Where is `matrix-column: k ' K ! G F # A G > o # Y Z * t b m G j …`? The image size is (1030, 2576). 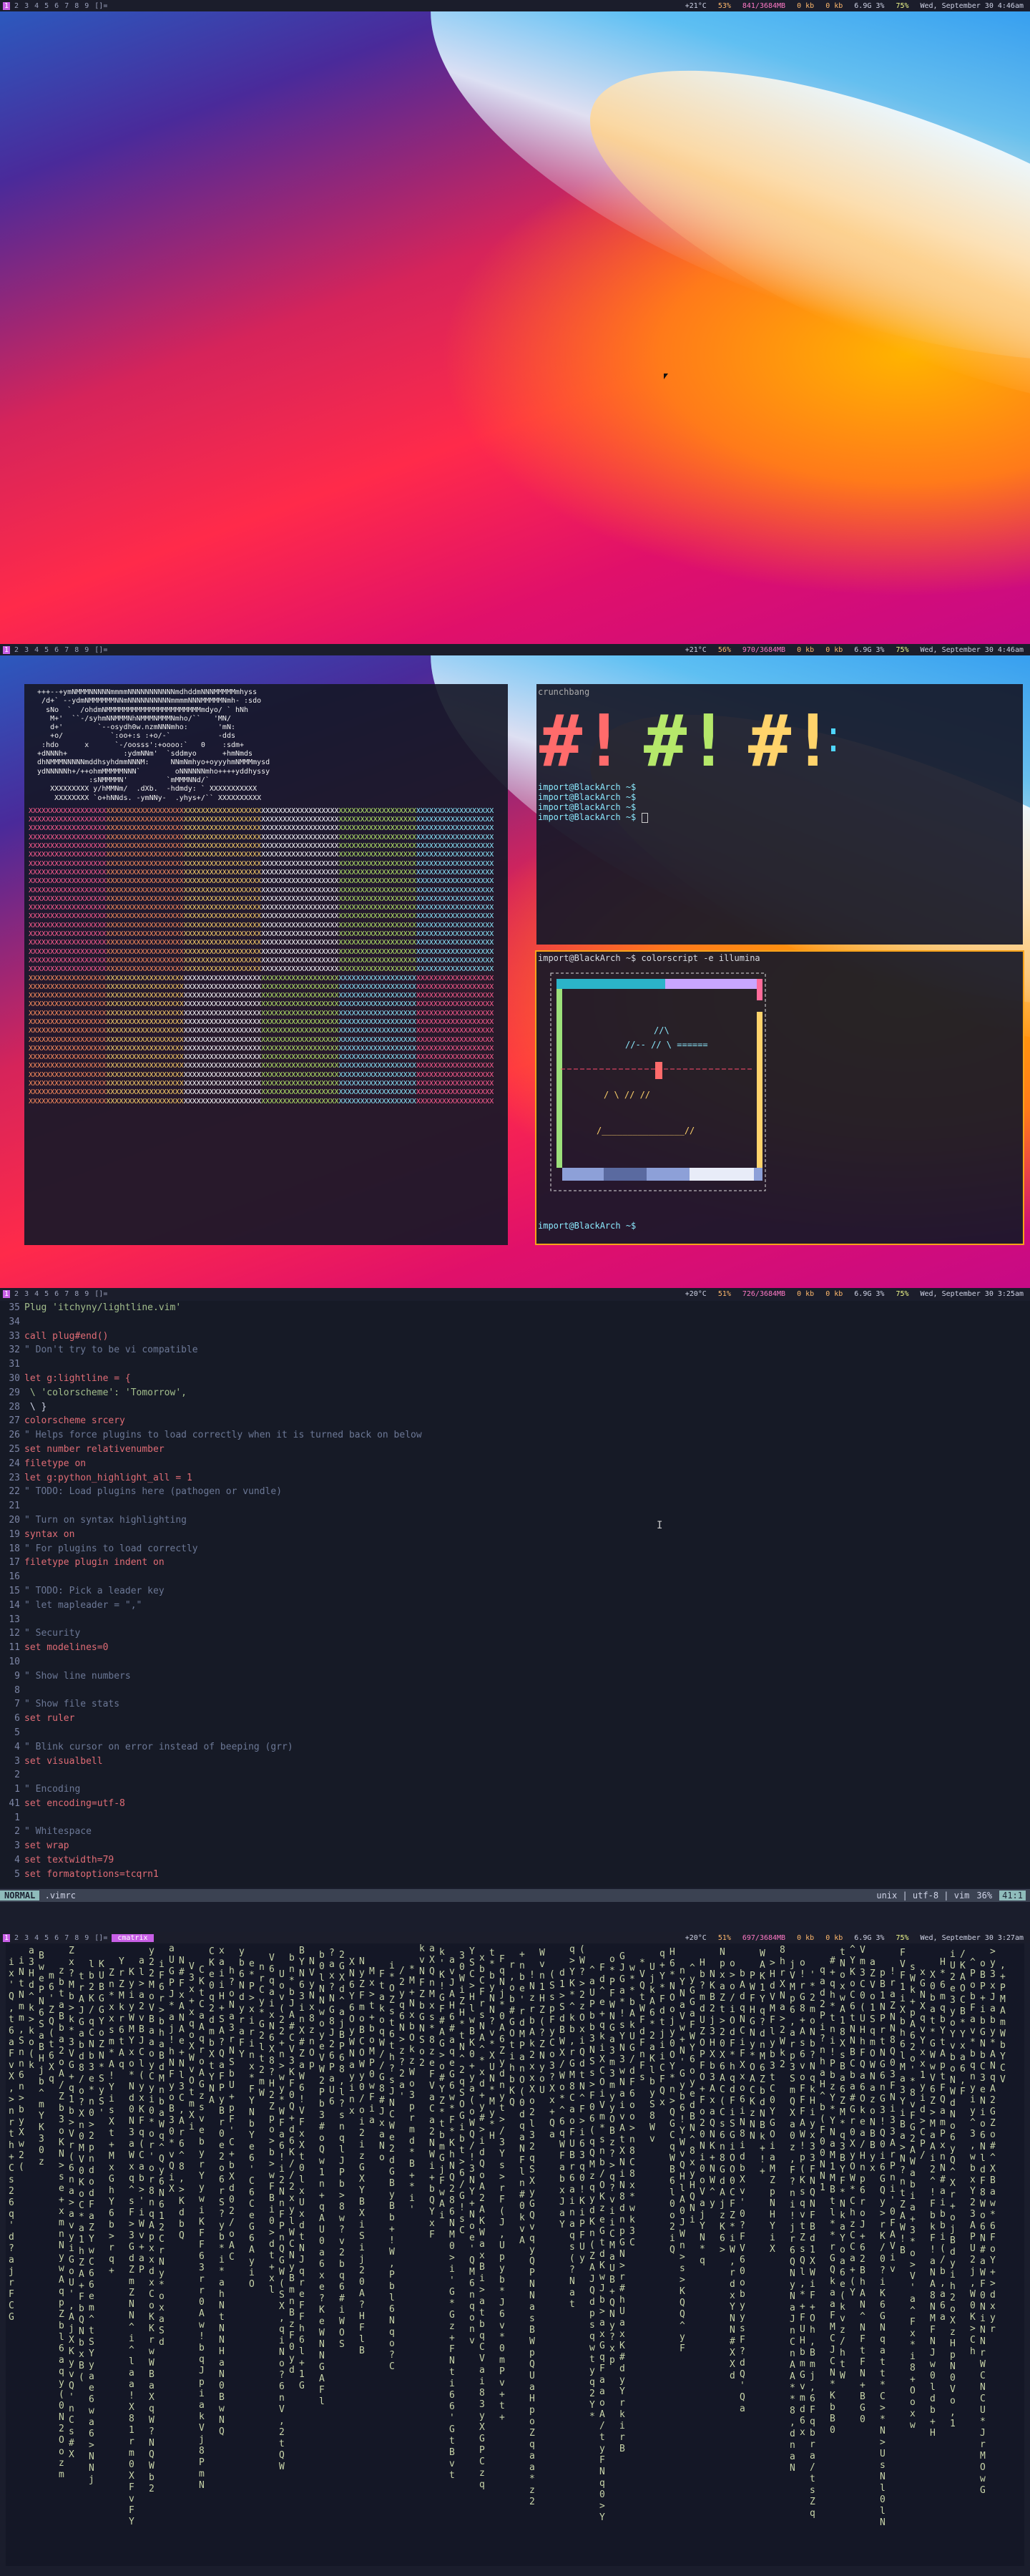 matrix-column: k ' K ! G F # A G > o # Y Z * t b m G j … is located at coordinates (442, 2084).